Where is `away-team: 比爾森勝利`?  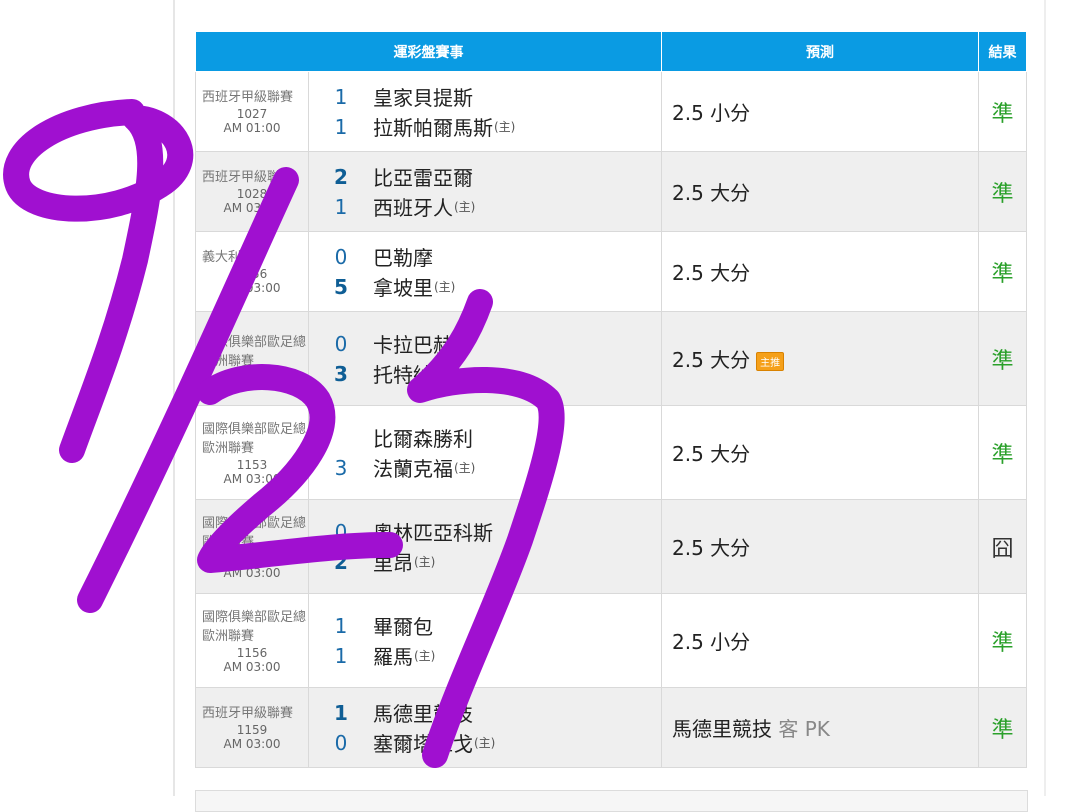 away-team: 比爾森勝利 is located at coordinates (423, 437).